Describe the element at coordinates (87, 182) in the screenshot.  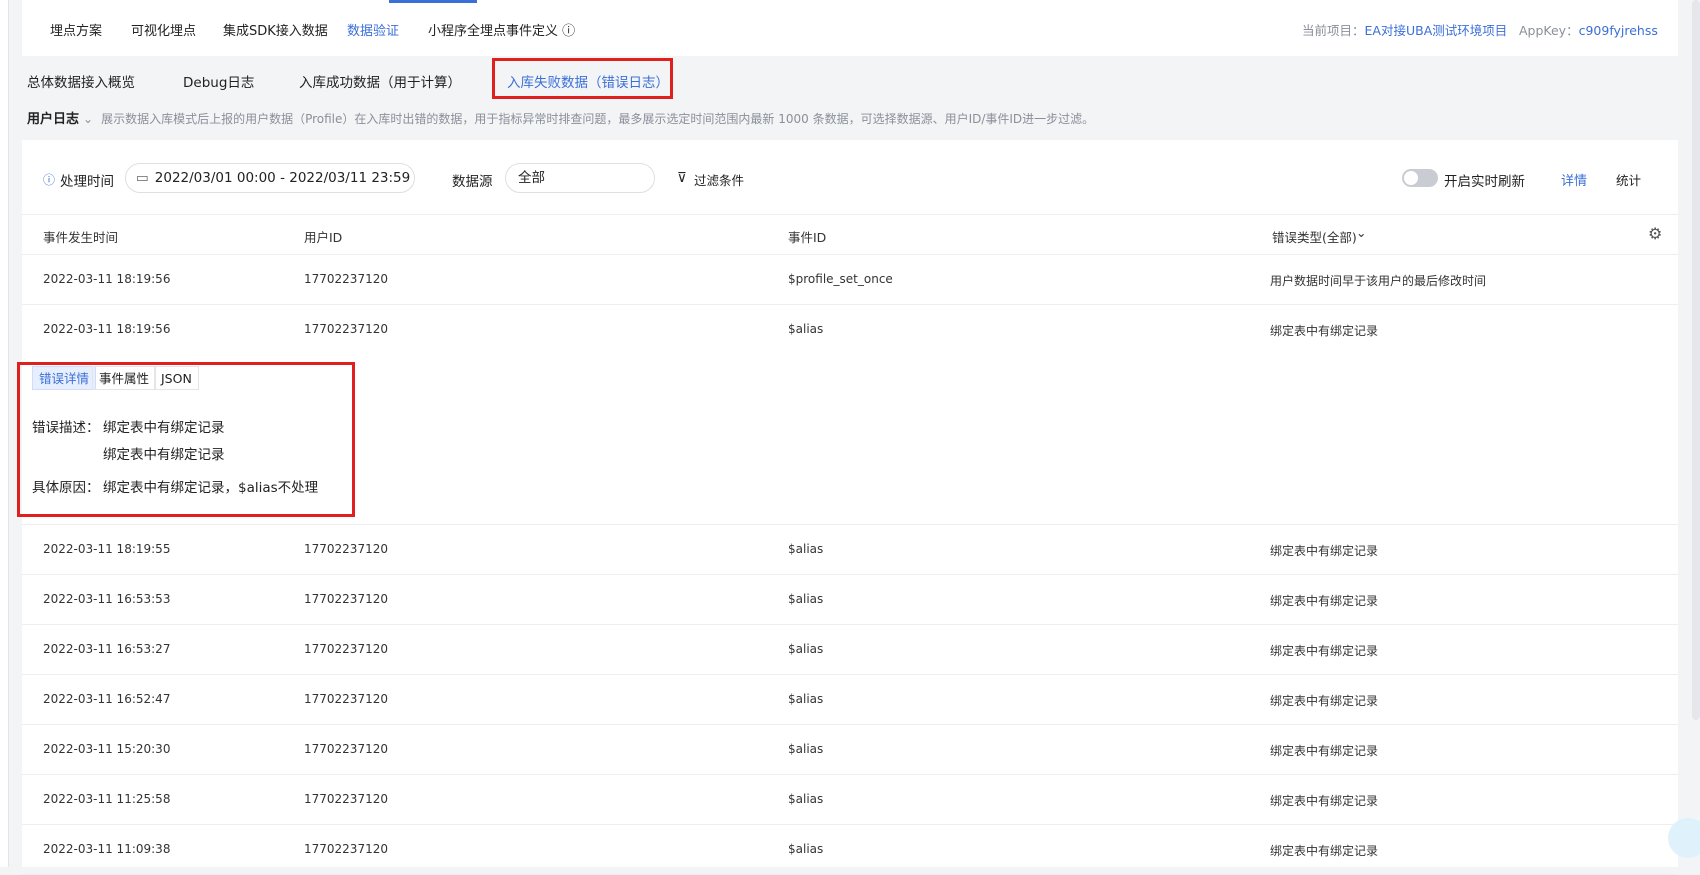
I see `time-label: 处理时间` at that location.